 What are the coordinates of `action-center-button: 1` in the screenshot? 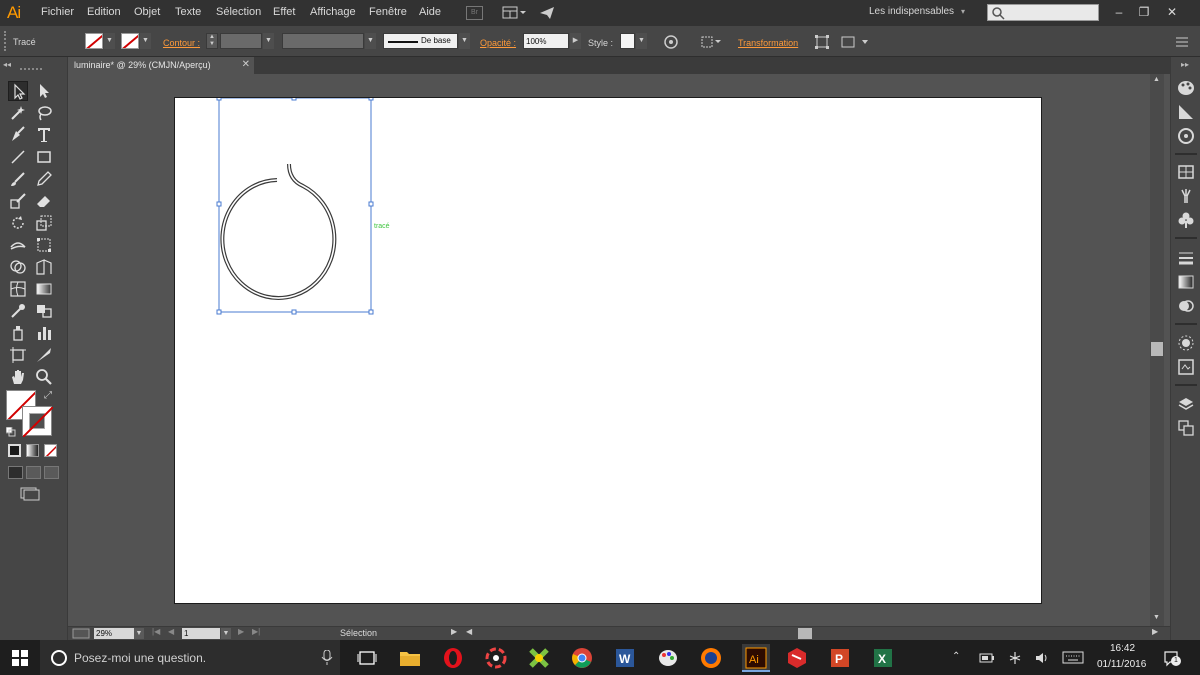 It's located at (1172, 659).